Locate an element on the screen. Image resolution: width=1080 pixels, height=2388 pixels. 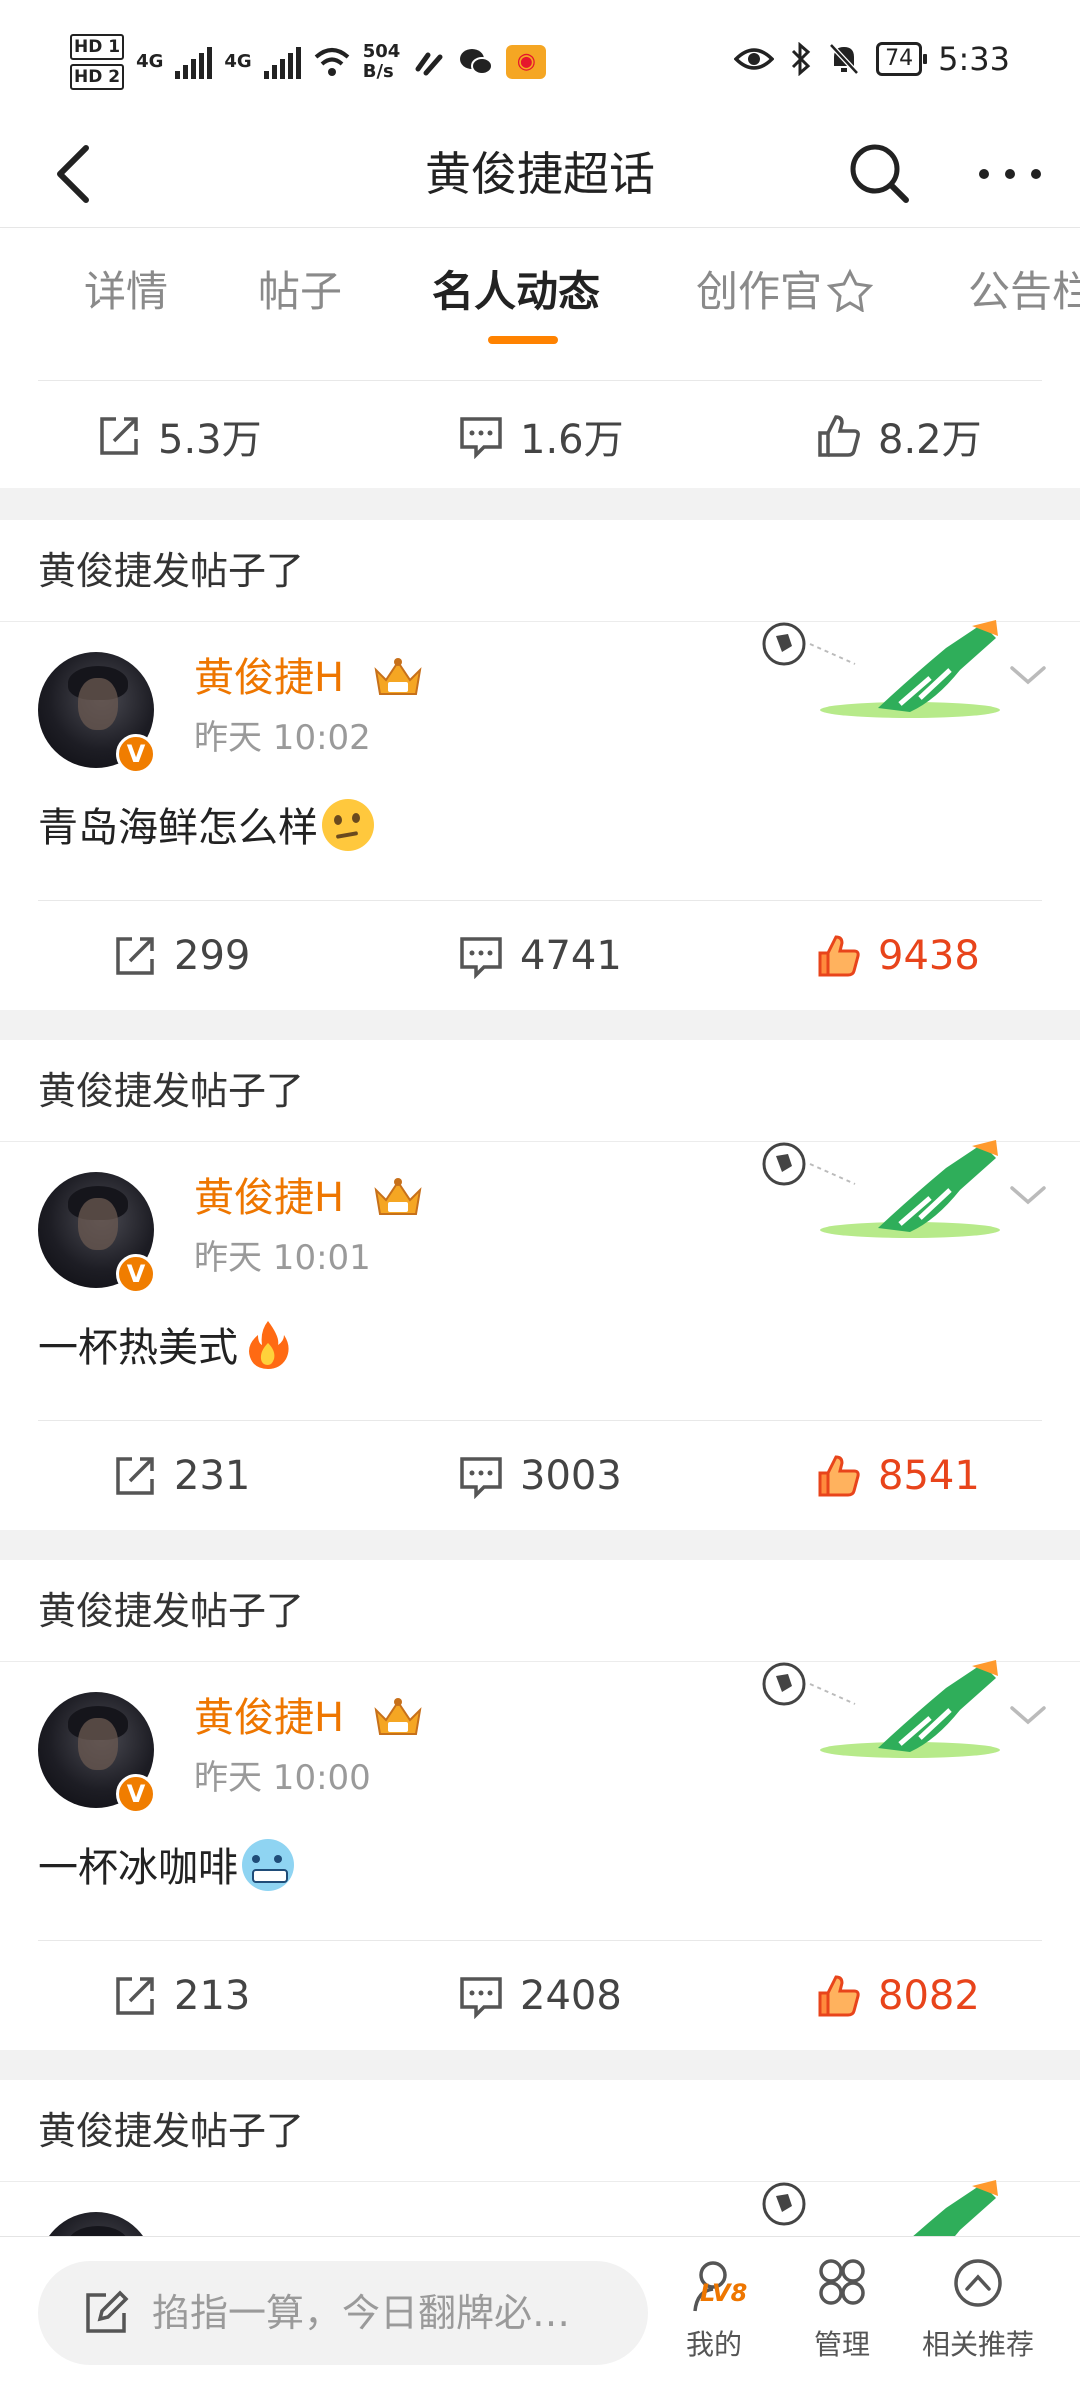
wechat-icon is located at coordinates (477, 62).